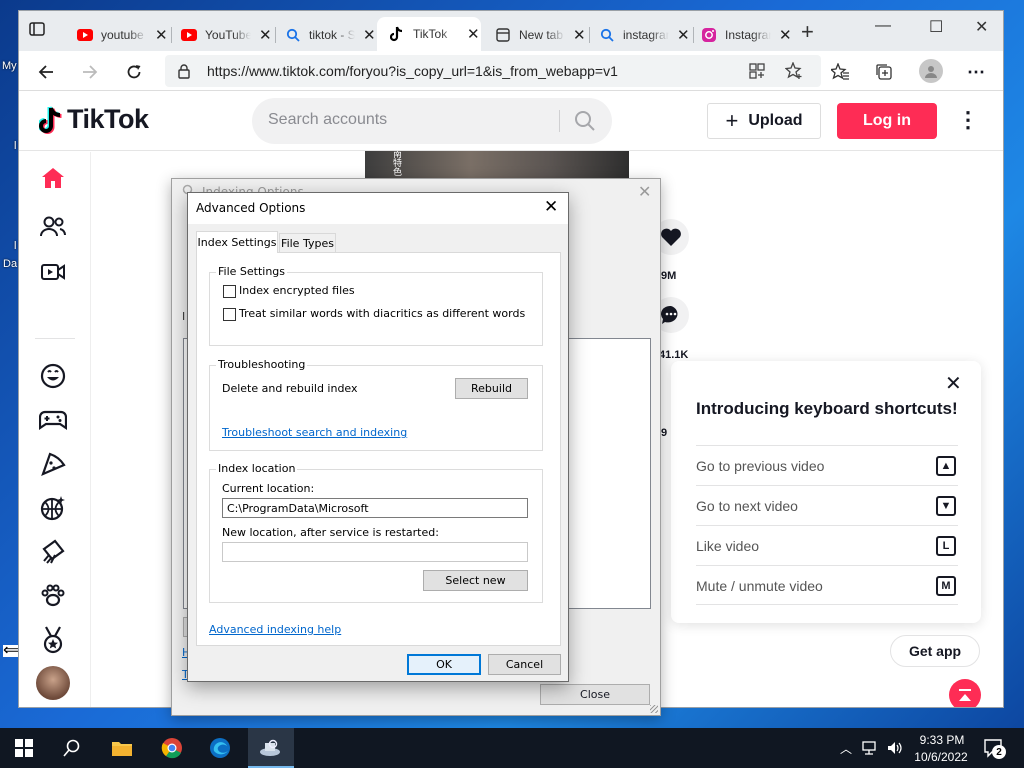  What do you see at coordinates (887, 121) in the screenshot?
I see `login-button: Log in` at bounding box center [887, 121].